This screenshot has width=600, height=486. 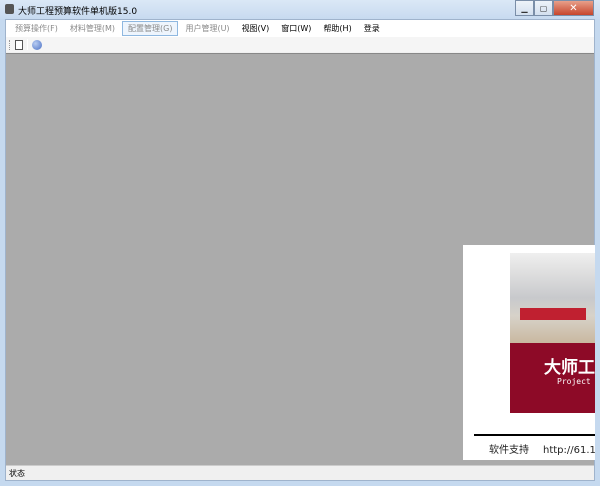 What do you see at coordinates (256, 28) in the screenshot?
I see `menu-view: 视图(V)` at bounding box center [256, 28].